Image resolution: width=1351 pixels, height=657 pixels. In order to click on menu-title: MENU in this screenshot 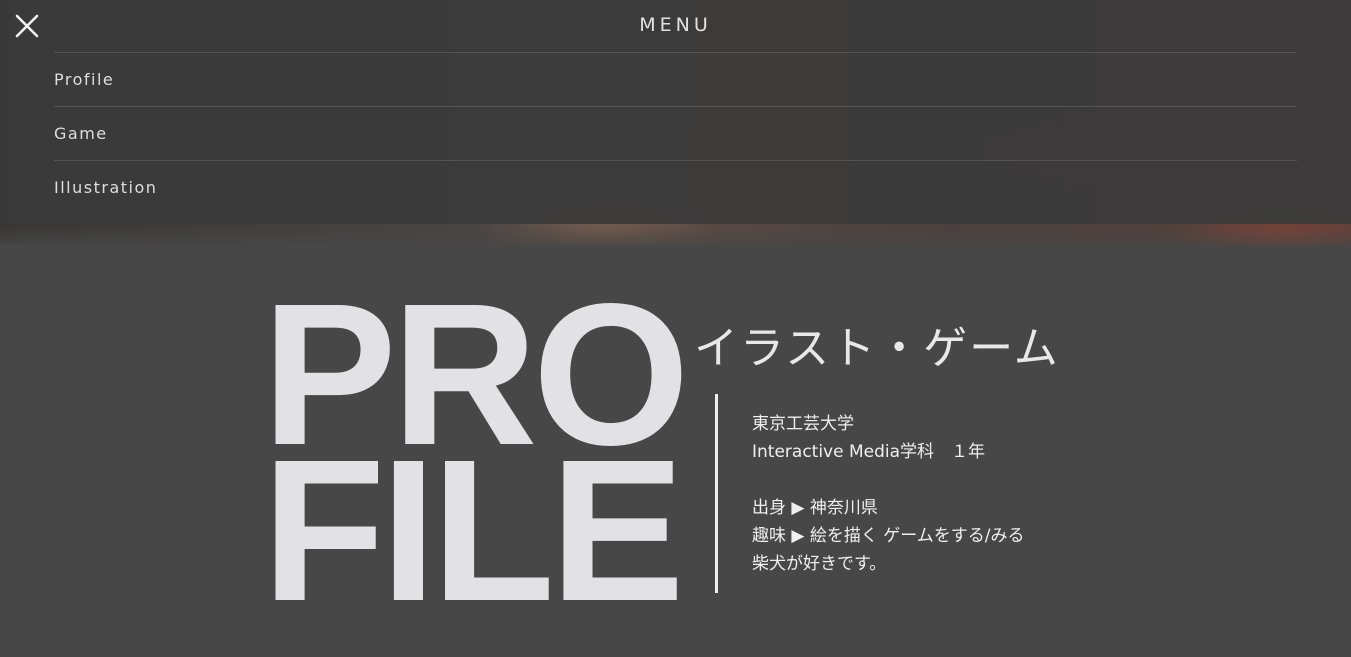, I will do `click(675, 25)`.